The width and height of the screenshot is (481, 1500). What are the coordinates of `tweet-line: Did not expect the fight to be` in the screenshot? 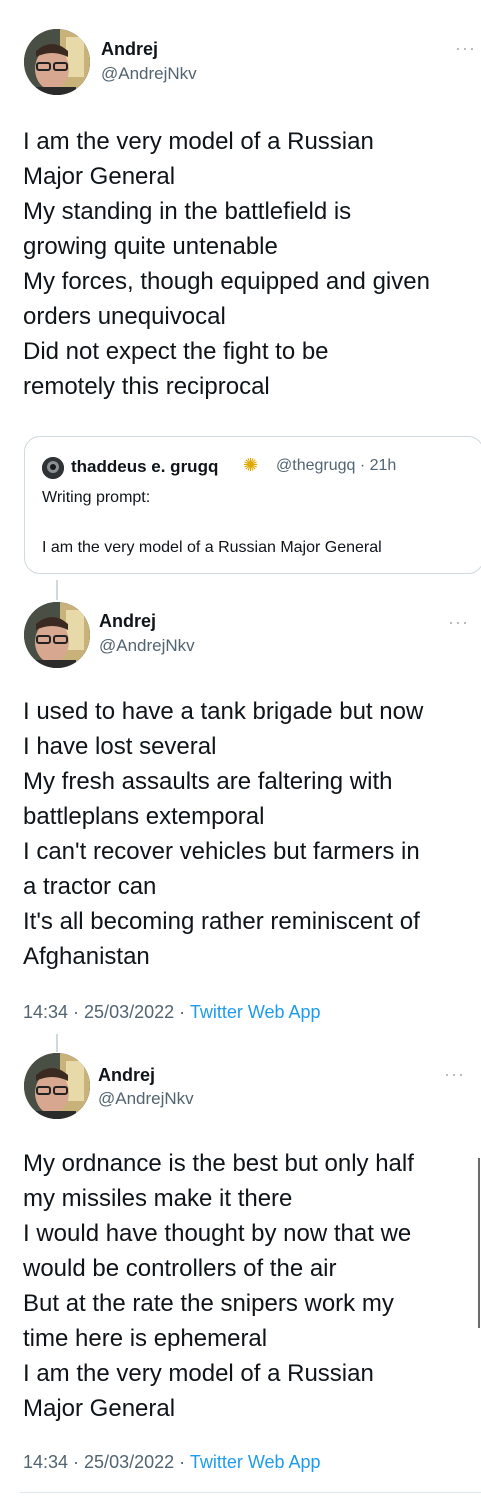 It's located at (176, 351).